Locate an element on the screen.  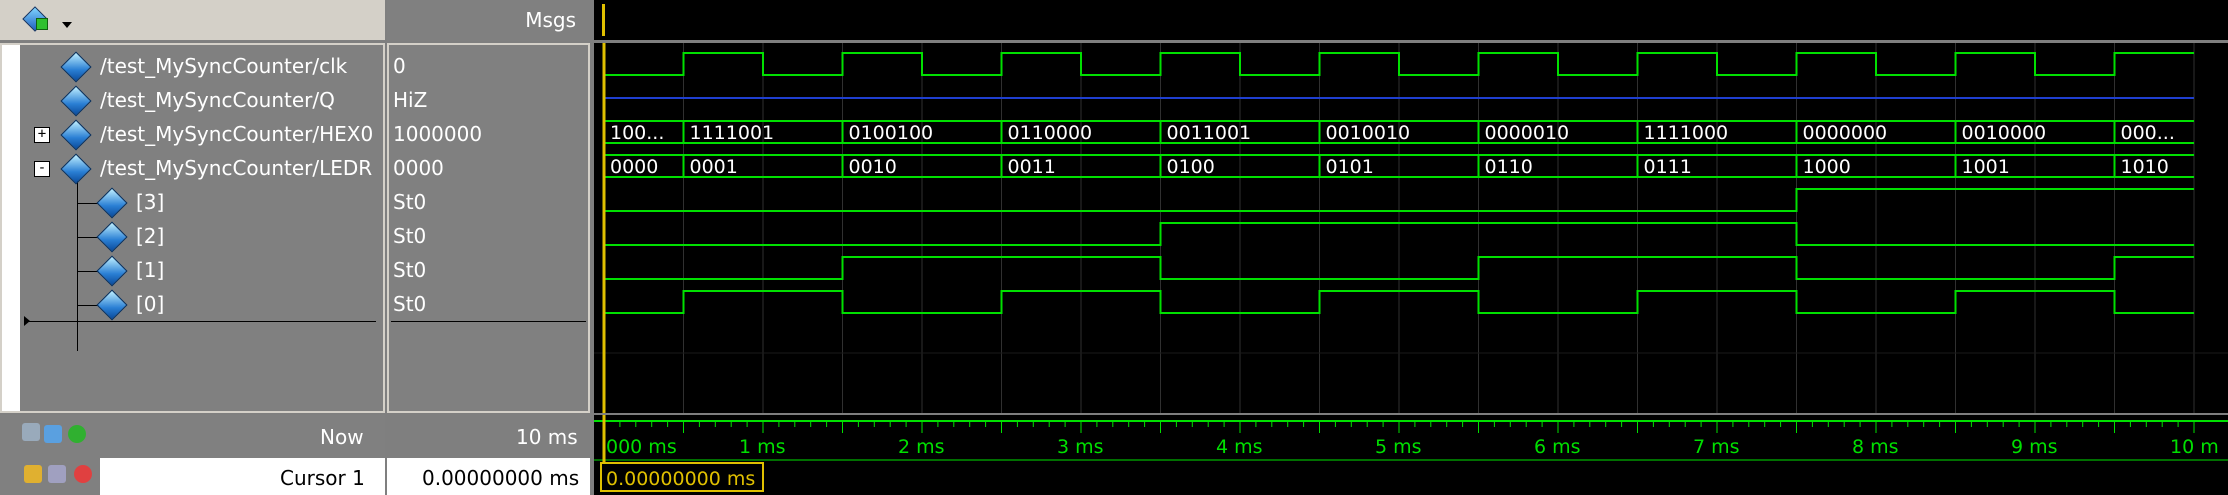
ledr-bus-value: 0010 is located at coordinates (873, 167).